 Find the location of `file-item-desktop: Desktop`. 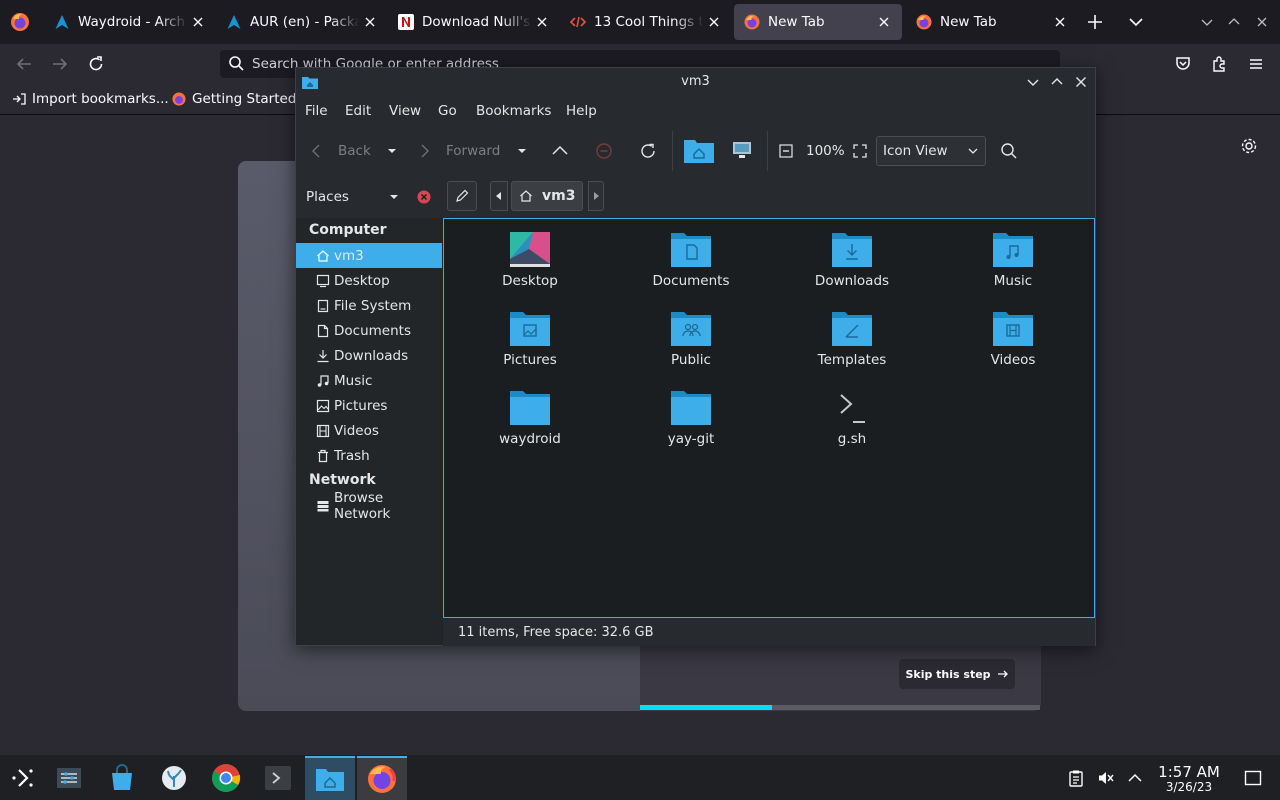

file-item-desktop: Desktop is located at coordinates (530, 259).